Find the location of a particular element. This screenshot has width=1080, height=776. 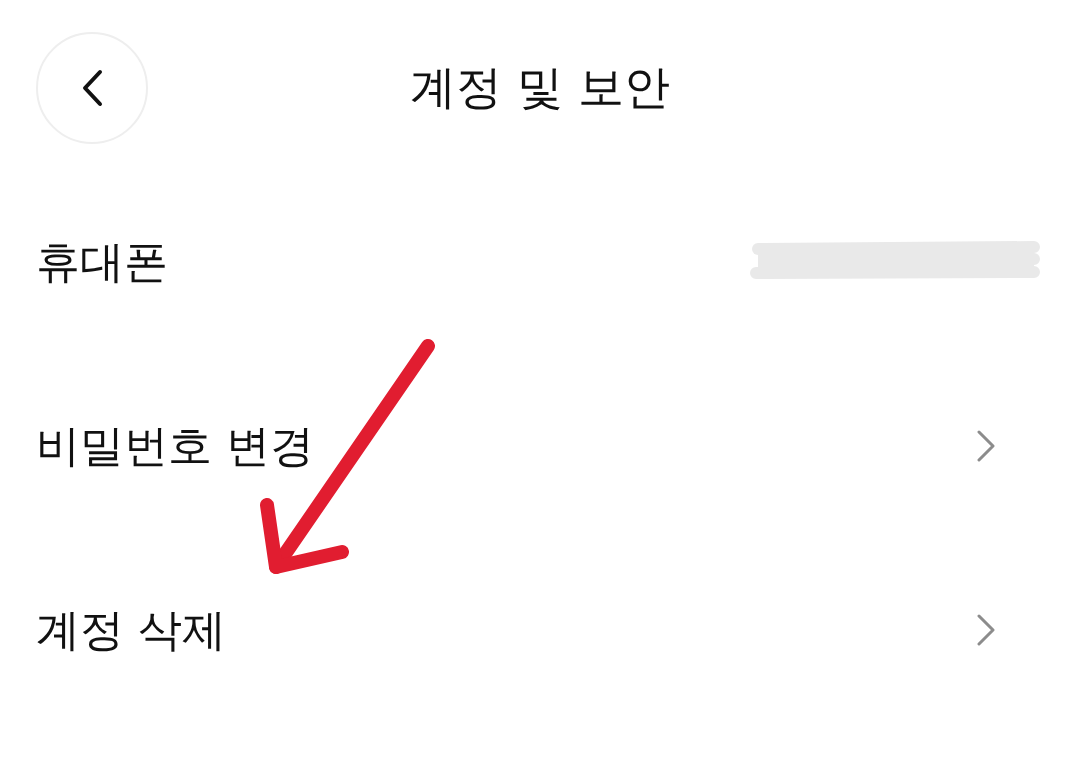

back-icon is located at coordinates (92, 88).